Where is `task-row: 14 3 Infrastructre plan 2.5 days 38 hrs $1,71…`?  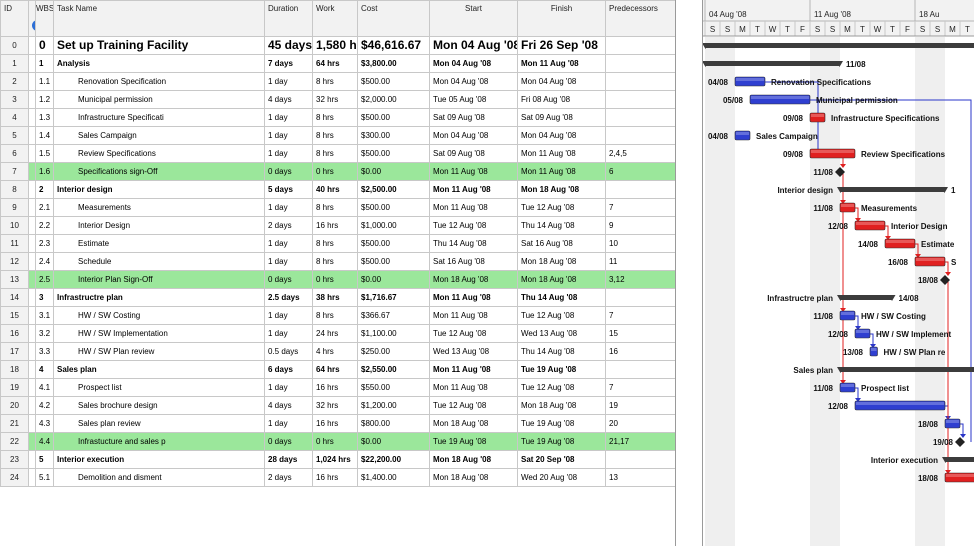 task-row: 14 3 Infrastructre plan 2.5 days 38 hrs $1,71… is located at coordinates (337, 297).